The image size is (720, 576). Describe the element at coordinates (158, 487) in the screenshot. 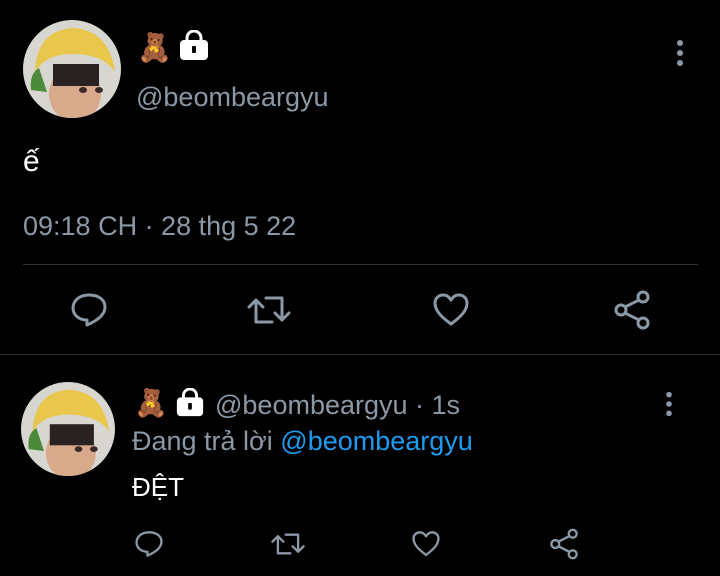

I see `reply-text: ĐỆT` at that location.